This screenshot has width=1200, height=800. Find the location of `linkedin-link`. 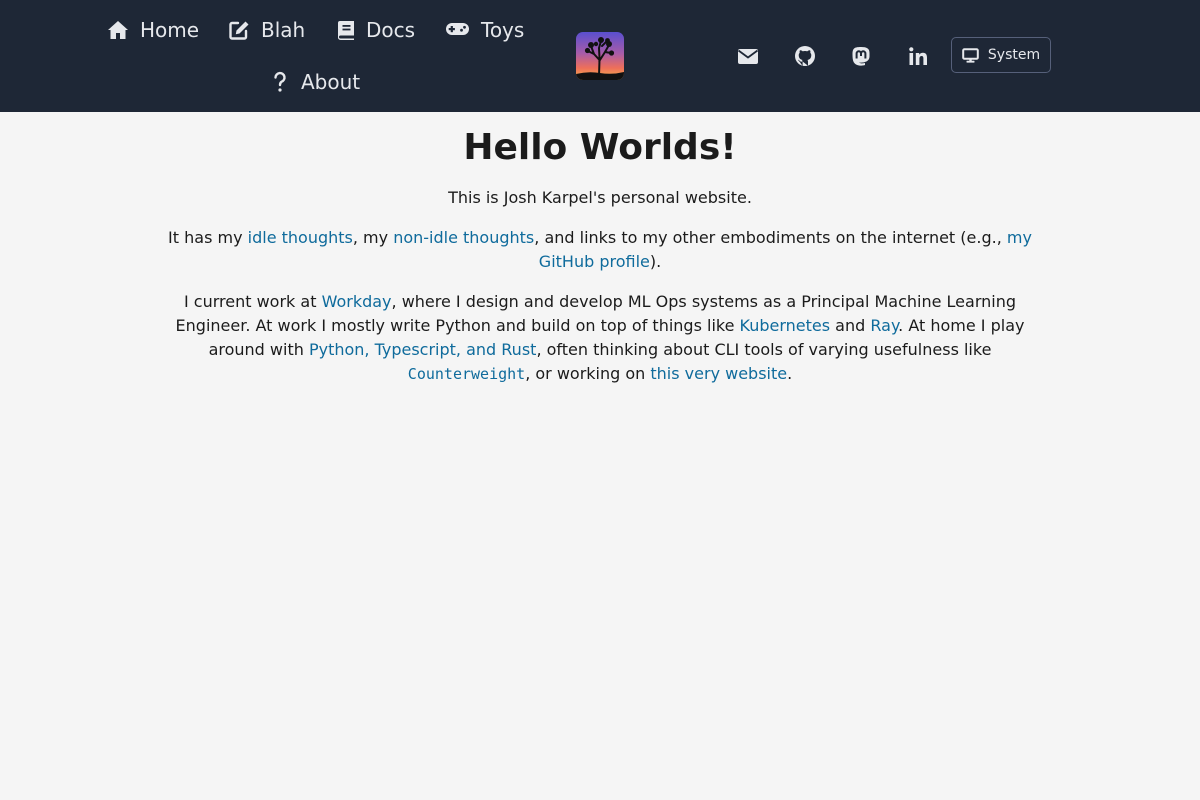

linkedin-link is located at coordinates (918, 56).